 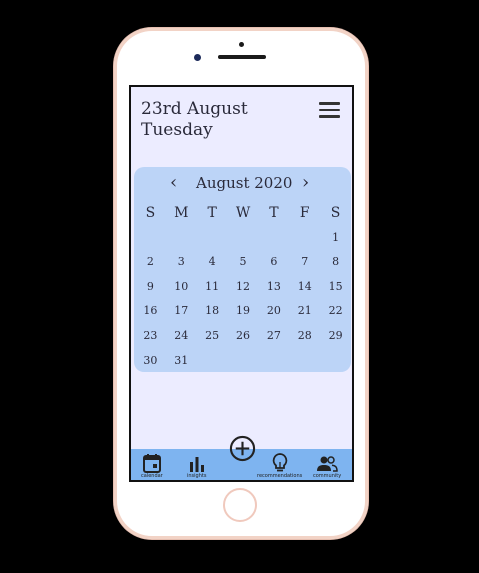 What do you see at coordinates (327, 464) in the screenshot?
I see `people-icon` at bounding box center [327, 464].